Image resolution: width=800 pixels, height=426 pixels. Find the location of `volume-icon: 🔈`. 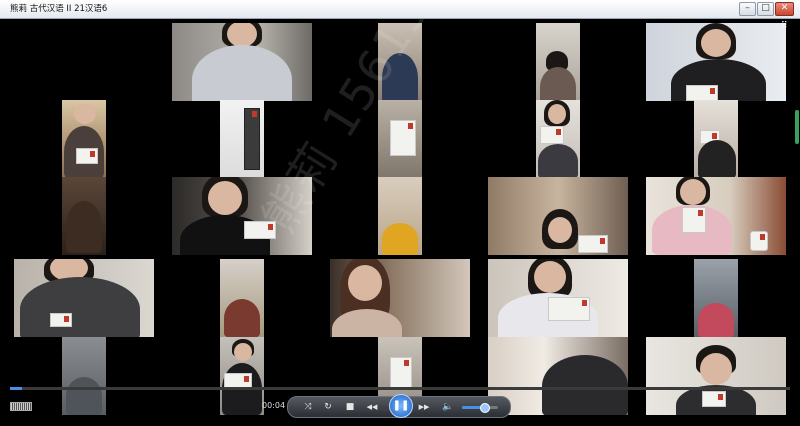

volume-icon: 🔈 is located at coordinates (448, 407).